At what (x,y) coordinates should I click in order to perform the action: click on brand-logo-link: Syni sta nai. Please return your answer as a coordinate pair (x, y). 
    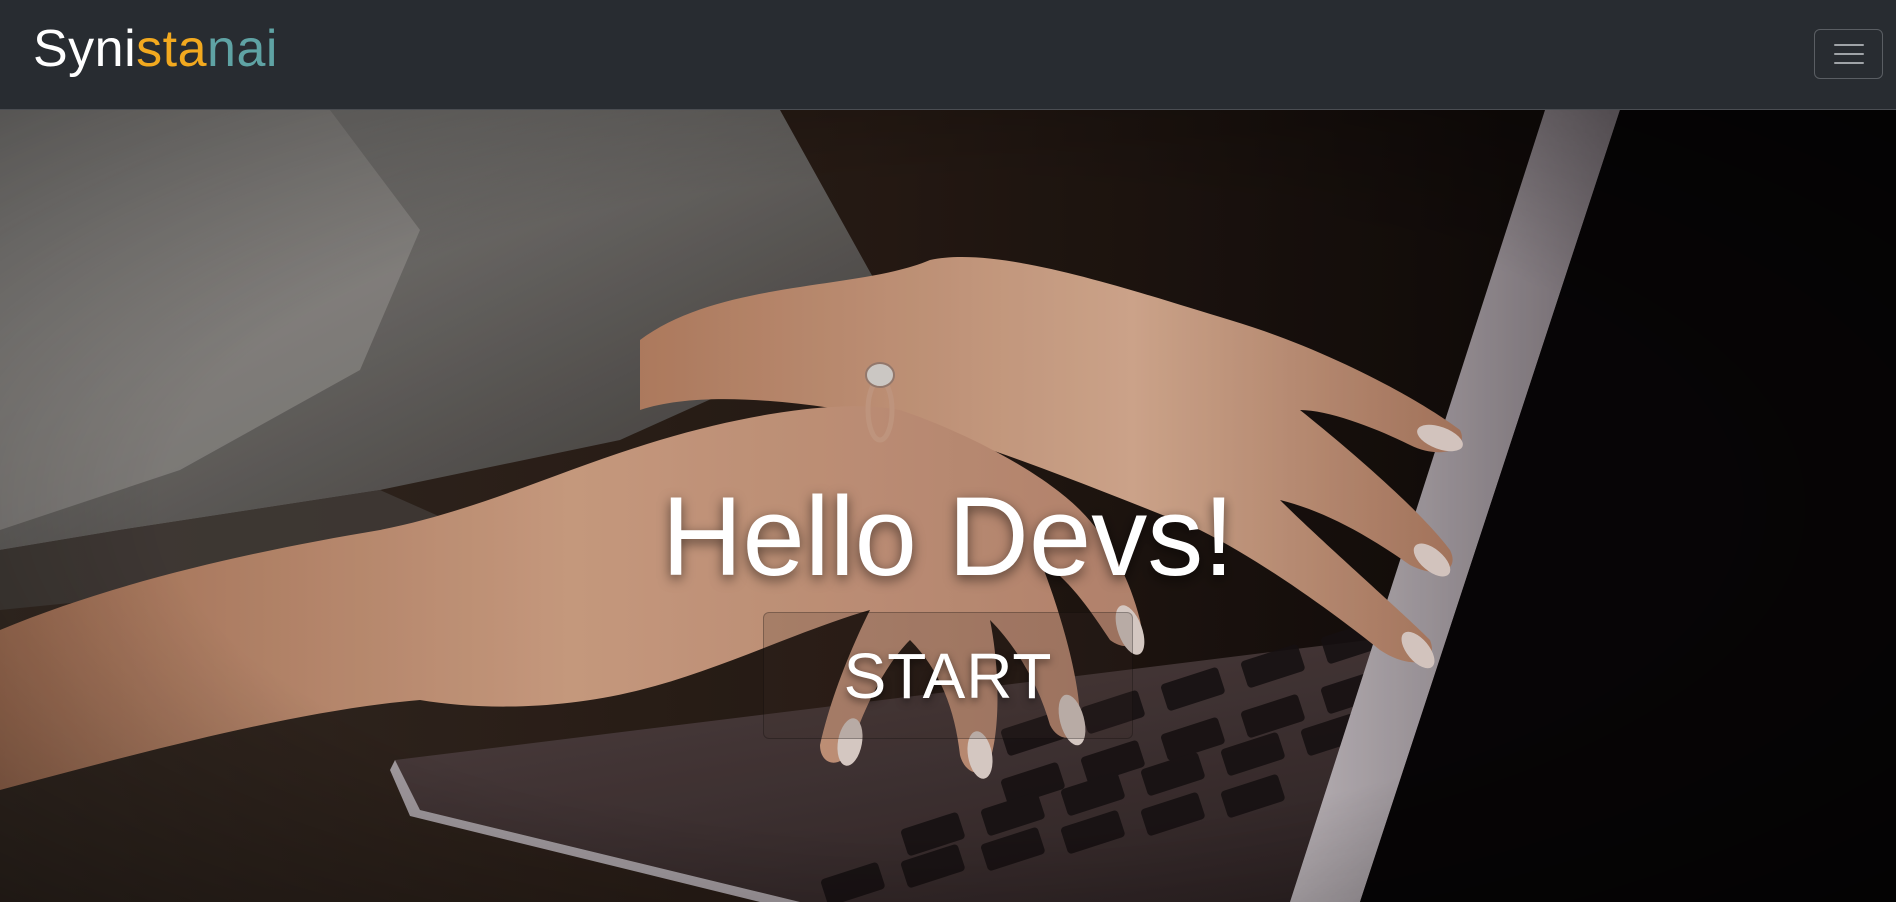
    Looking at the image, I should click on (155, 49).